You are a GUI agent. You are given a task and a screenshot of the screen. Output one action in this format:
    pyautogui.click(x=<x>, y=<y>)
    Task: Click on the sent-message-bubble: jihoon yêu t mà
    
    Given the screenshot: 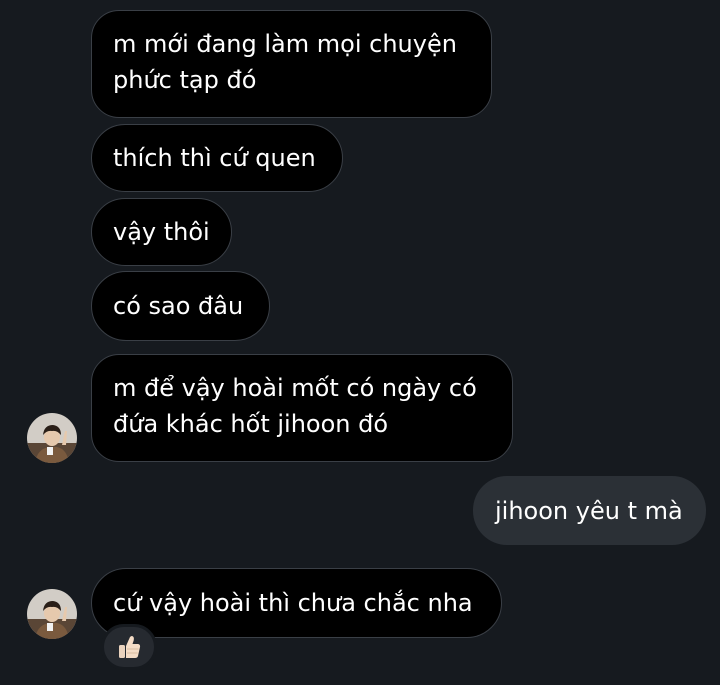 What is the action you would take?
    pyautogui.click(x=589, y=510)
    